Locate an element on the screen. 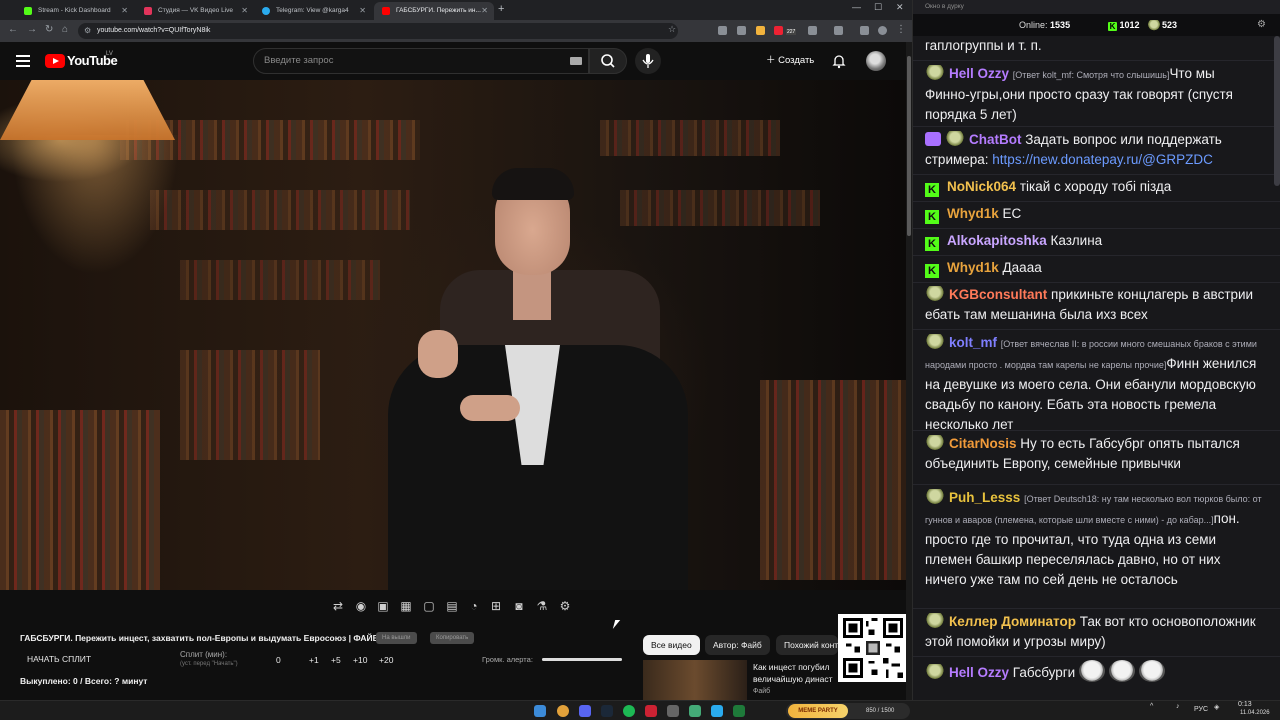 The image size is (1280, 720). screenshot-icon: ◙ is located at coordinates (519, 606).